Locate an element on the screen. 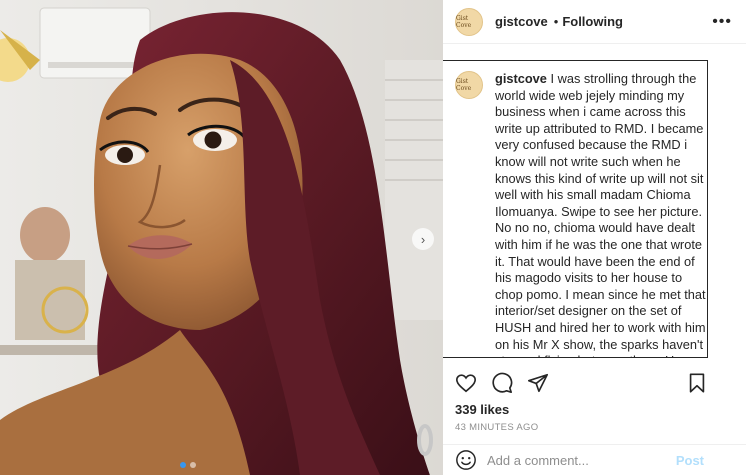 The width and height of the screenshot is (746, 475). action-bar is located at coordinates (502, 383).